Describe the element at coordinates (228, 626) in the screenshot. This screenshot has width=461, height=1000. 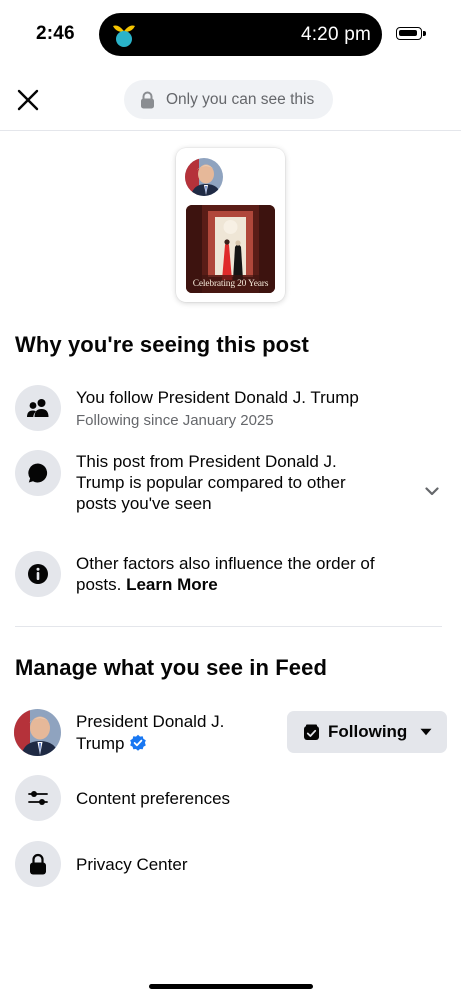
I see `section-divider` at that location.